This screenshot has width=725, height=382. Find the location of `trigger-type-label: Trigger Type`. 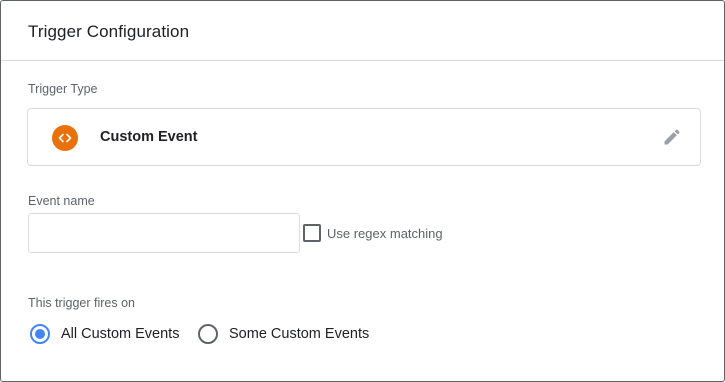

trigger-type-label: Trigger Type is located at coordinates (63, 89).